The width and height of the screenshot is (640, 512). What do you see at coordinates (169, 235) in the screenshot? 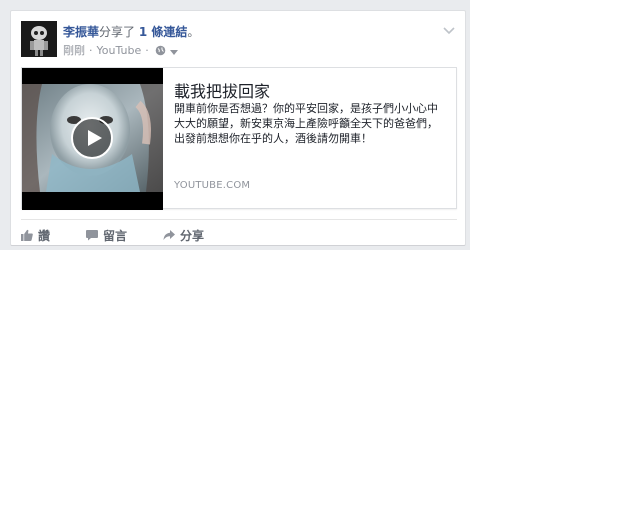
I see `share-arrow-icon` at bounding box center [169, 235].